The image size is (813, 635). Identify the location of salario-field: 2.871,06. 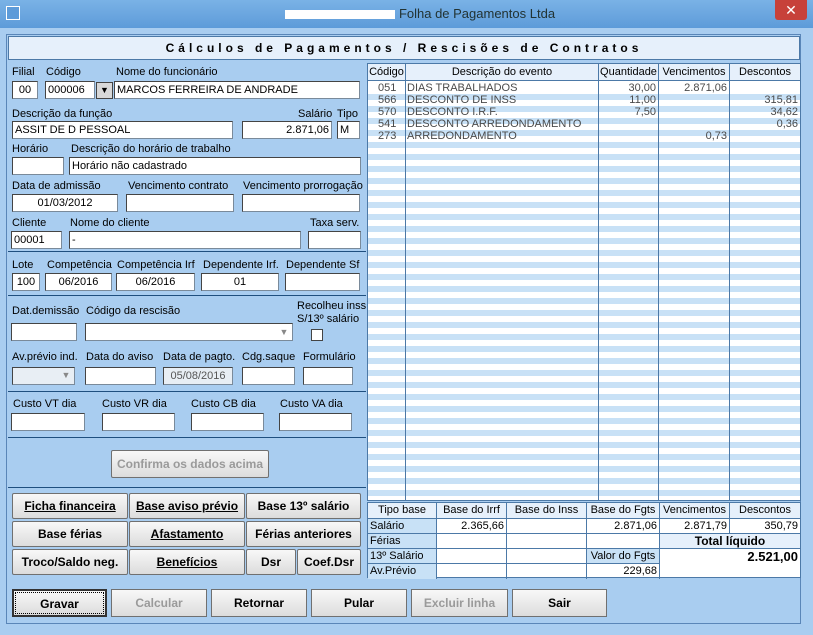
(287, 130).